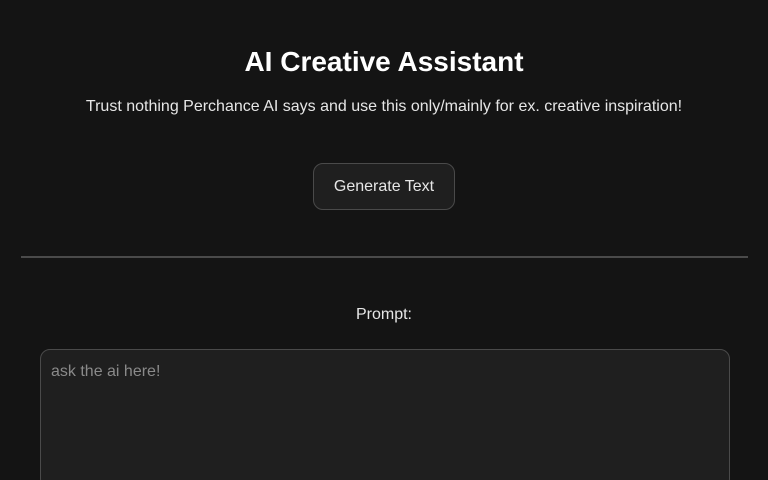 This screenshot has width=768, height=480. Describe the element at coordinates (384, 257) in the screenshot. I see `section-divider` at that location.